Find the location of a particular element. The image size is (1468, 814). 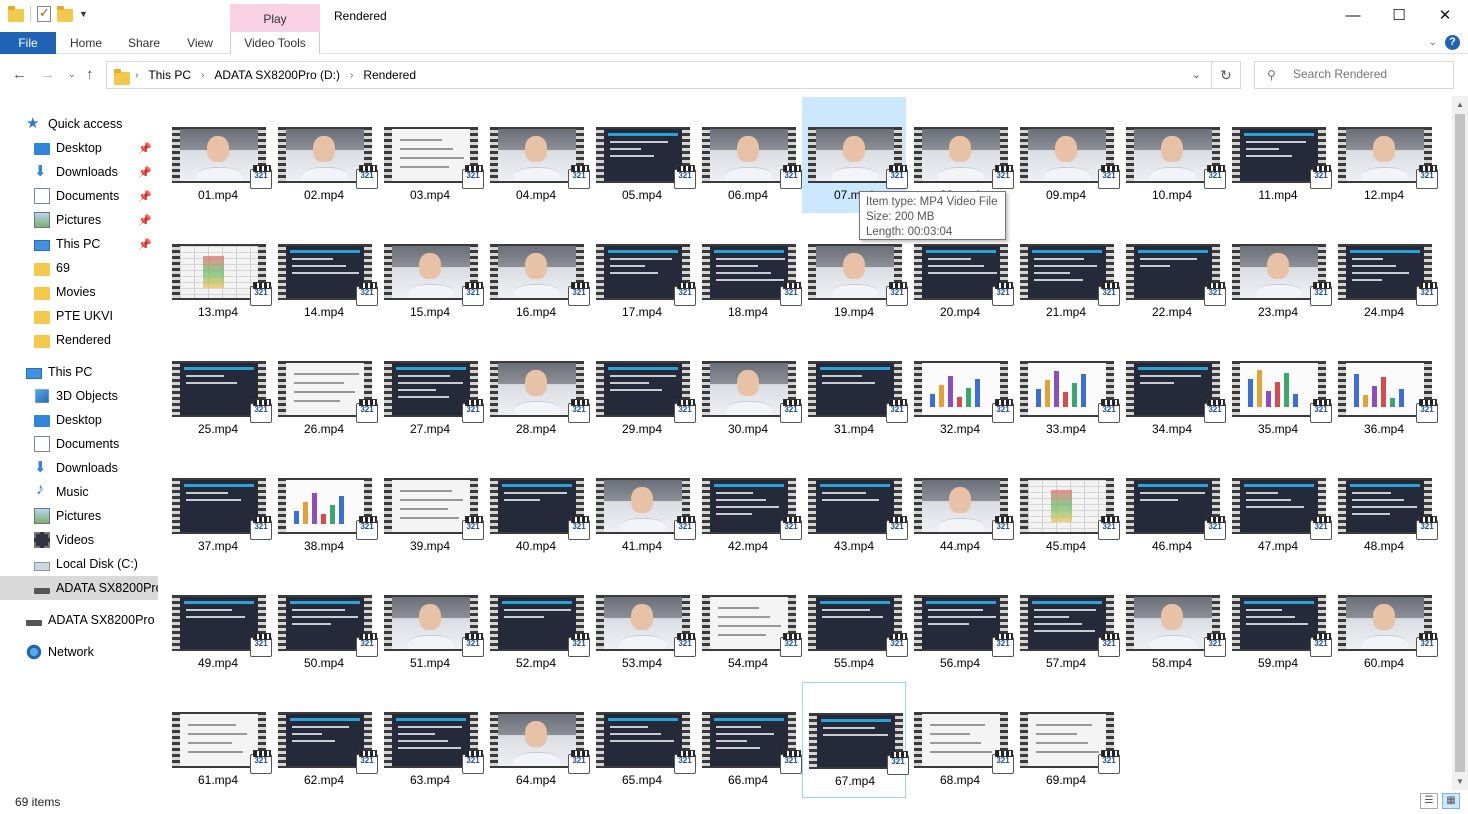

nav-videos: Videos is located at coordinates (79, 540).